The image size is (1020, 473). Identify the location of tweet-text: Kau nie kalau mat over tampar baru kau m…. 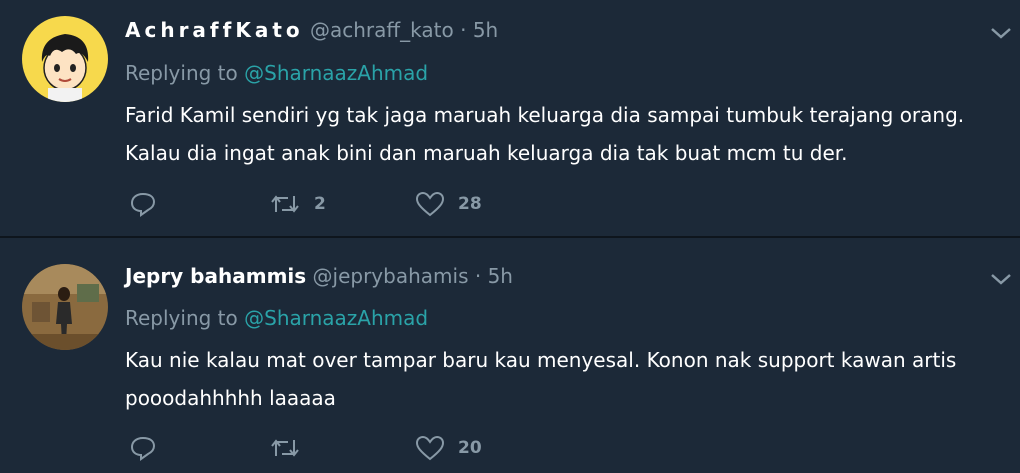
(541, 379).